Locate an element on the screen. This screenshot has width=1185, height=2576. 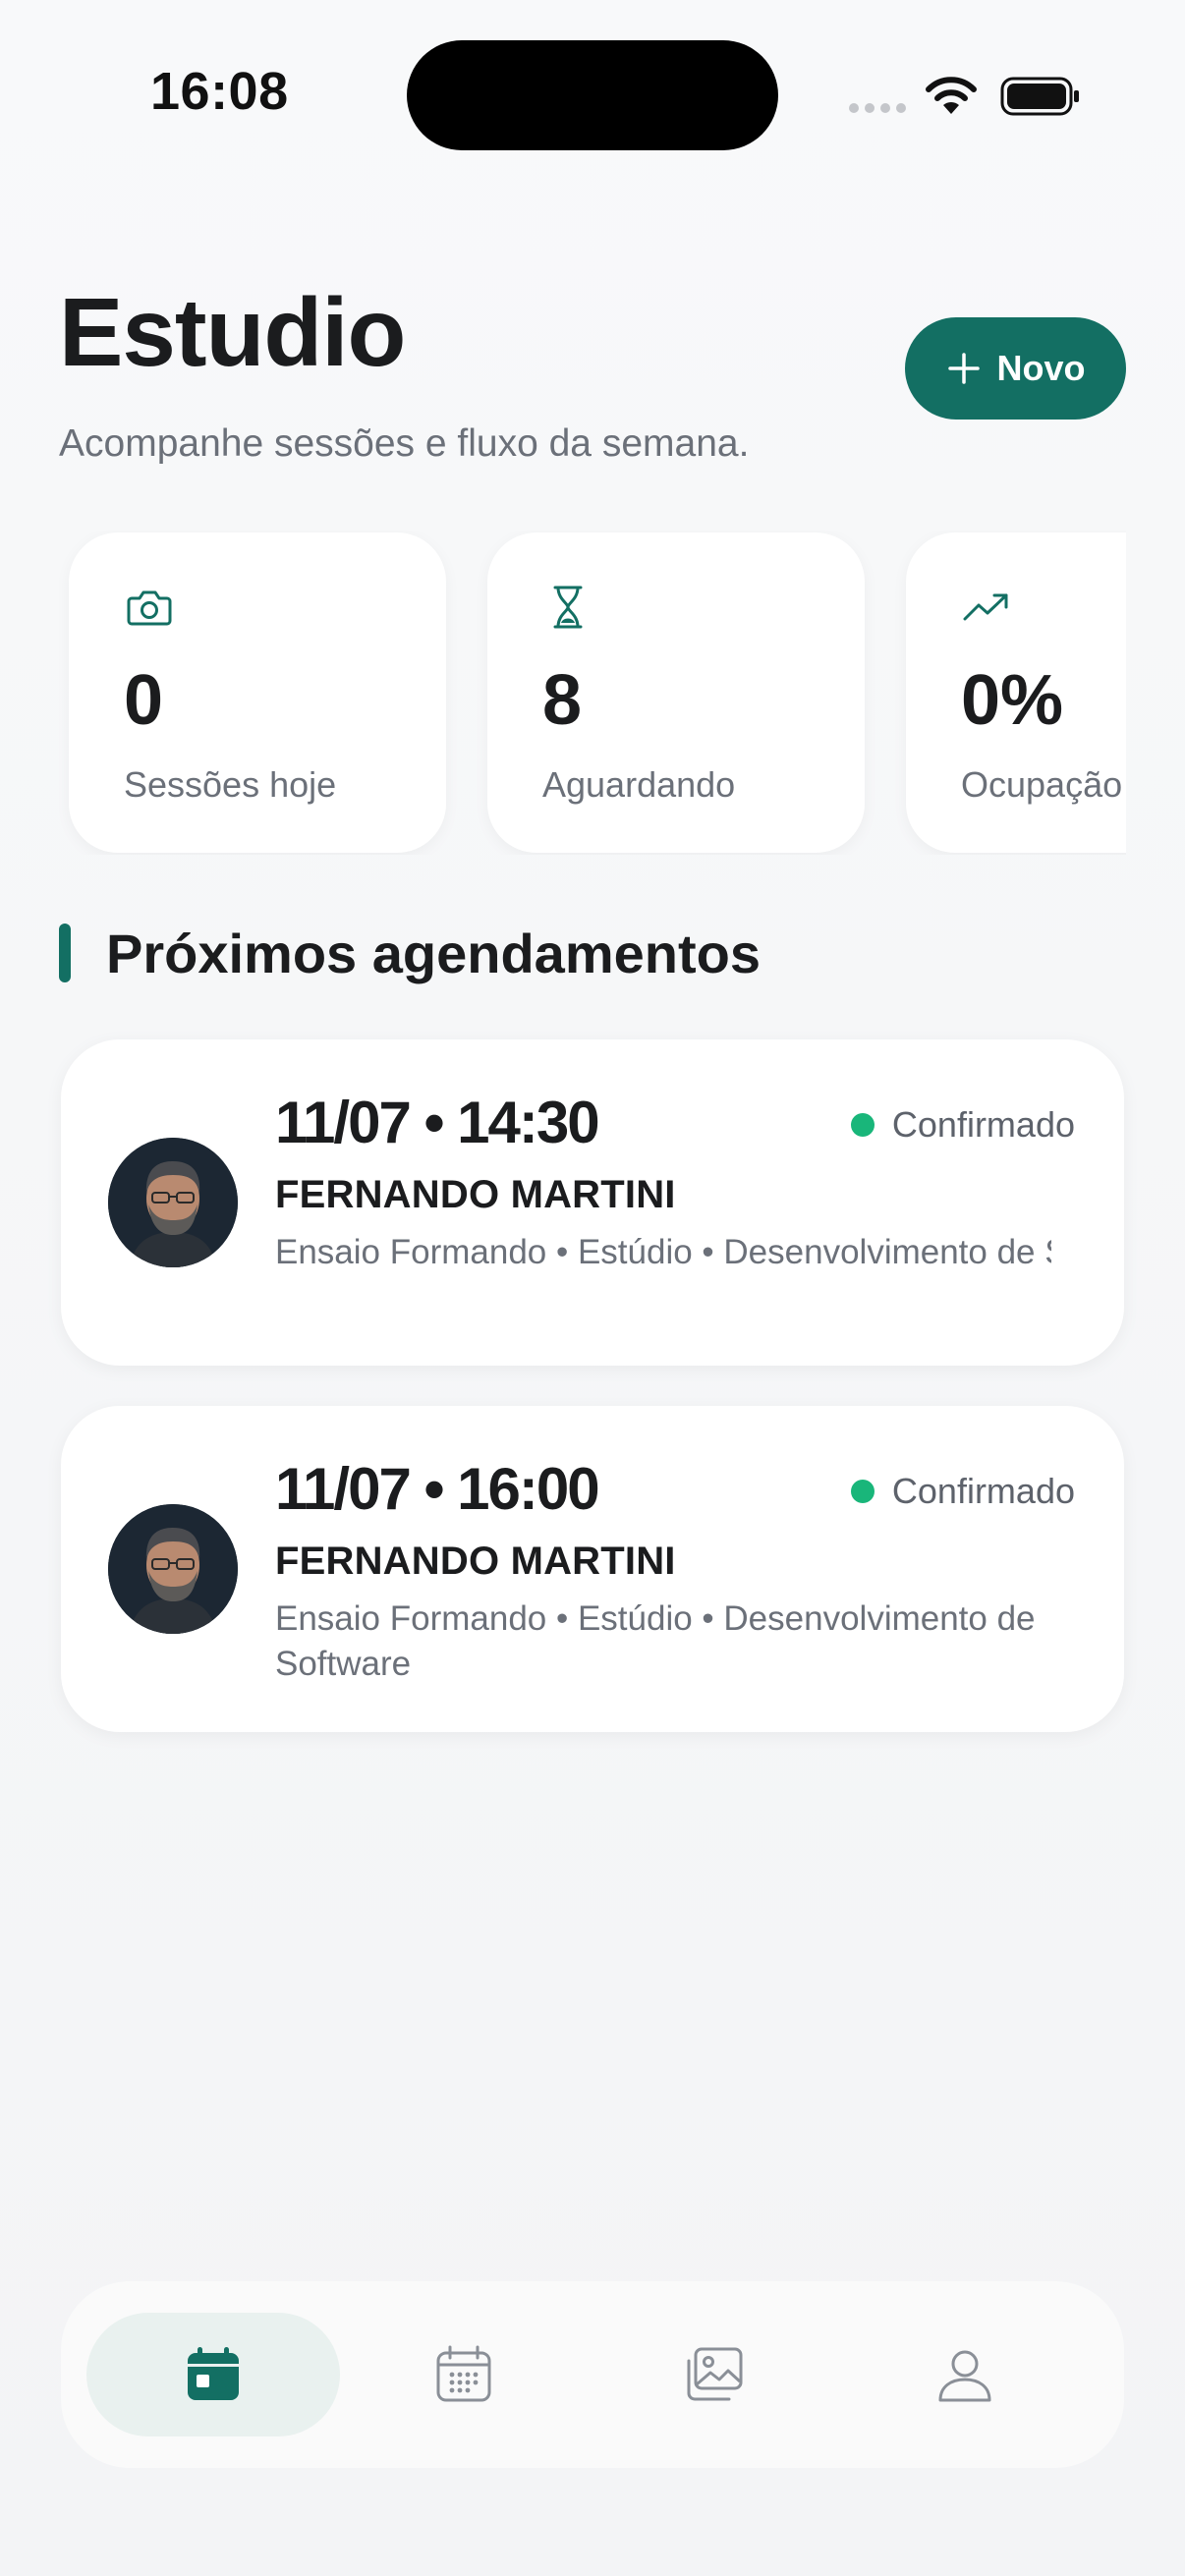
plus-icon is located at coordinates (964, 368).